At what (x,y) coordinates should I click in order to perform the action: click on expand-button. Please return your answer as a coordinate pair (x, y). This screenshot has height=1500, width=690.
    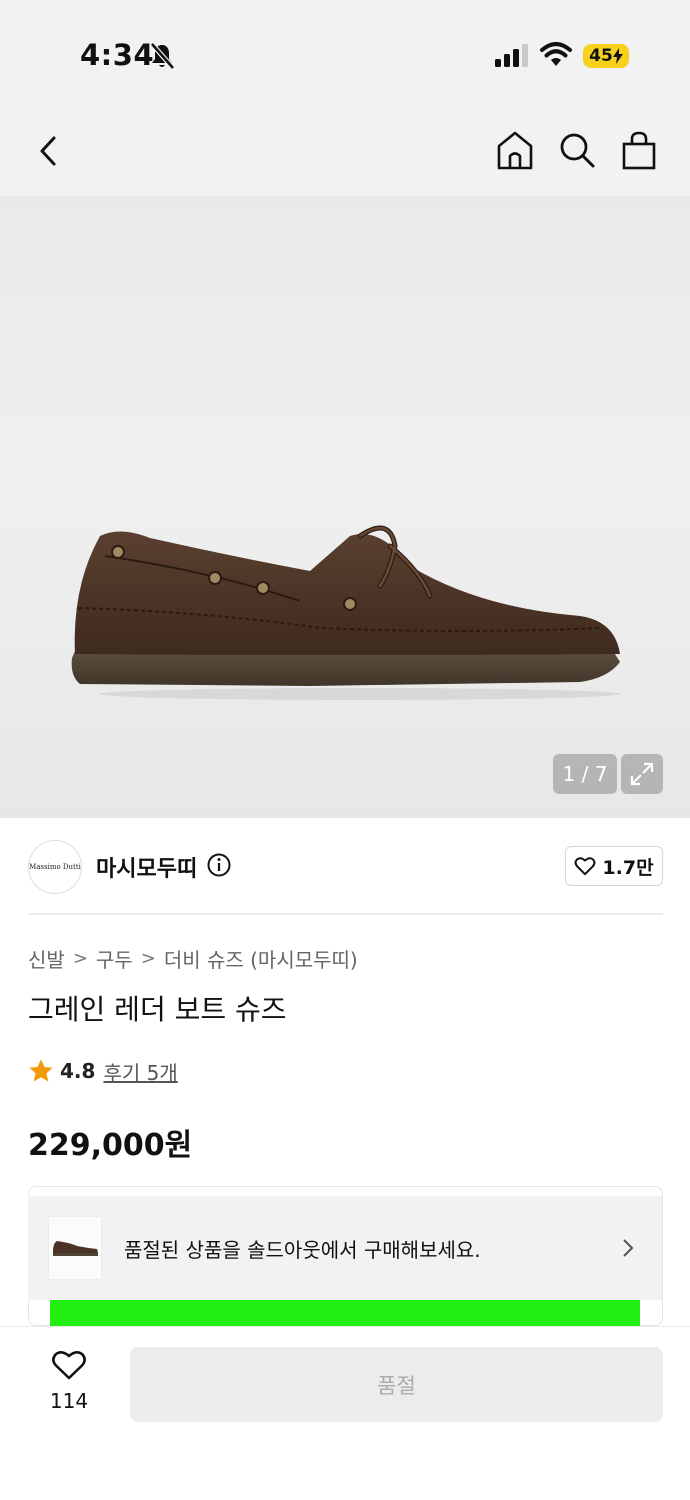
    Looking at the image, I should click on (642, 774).